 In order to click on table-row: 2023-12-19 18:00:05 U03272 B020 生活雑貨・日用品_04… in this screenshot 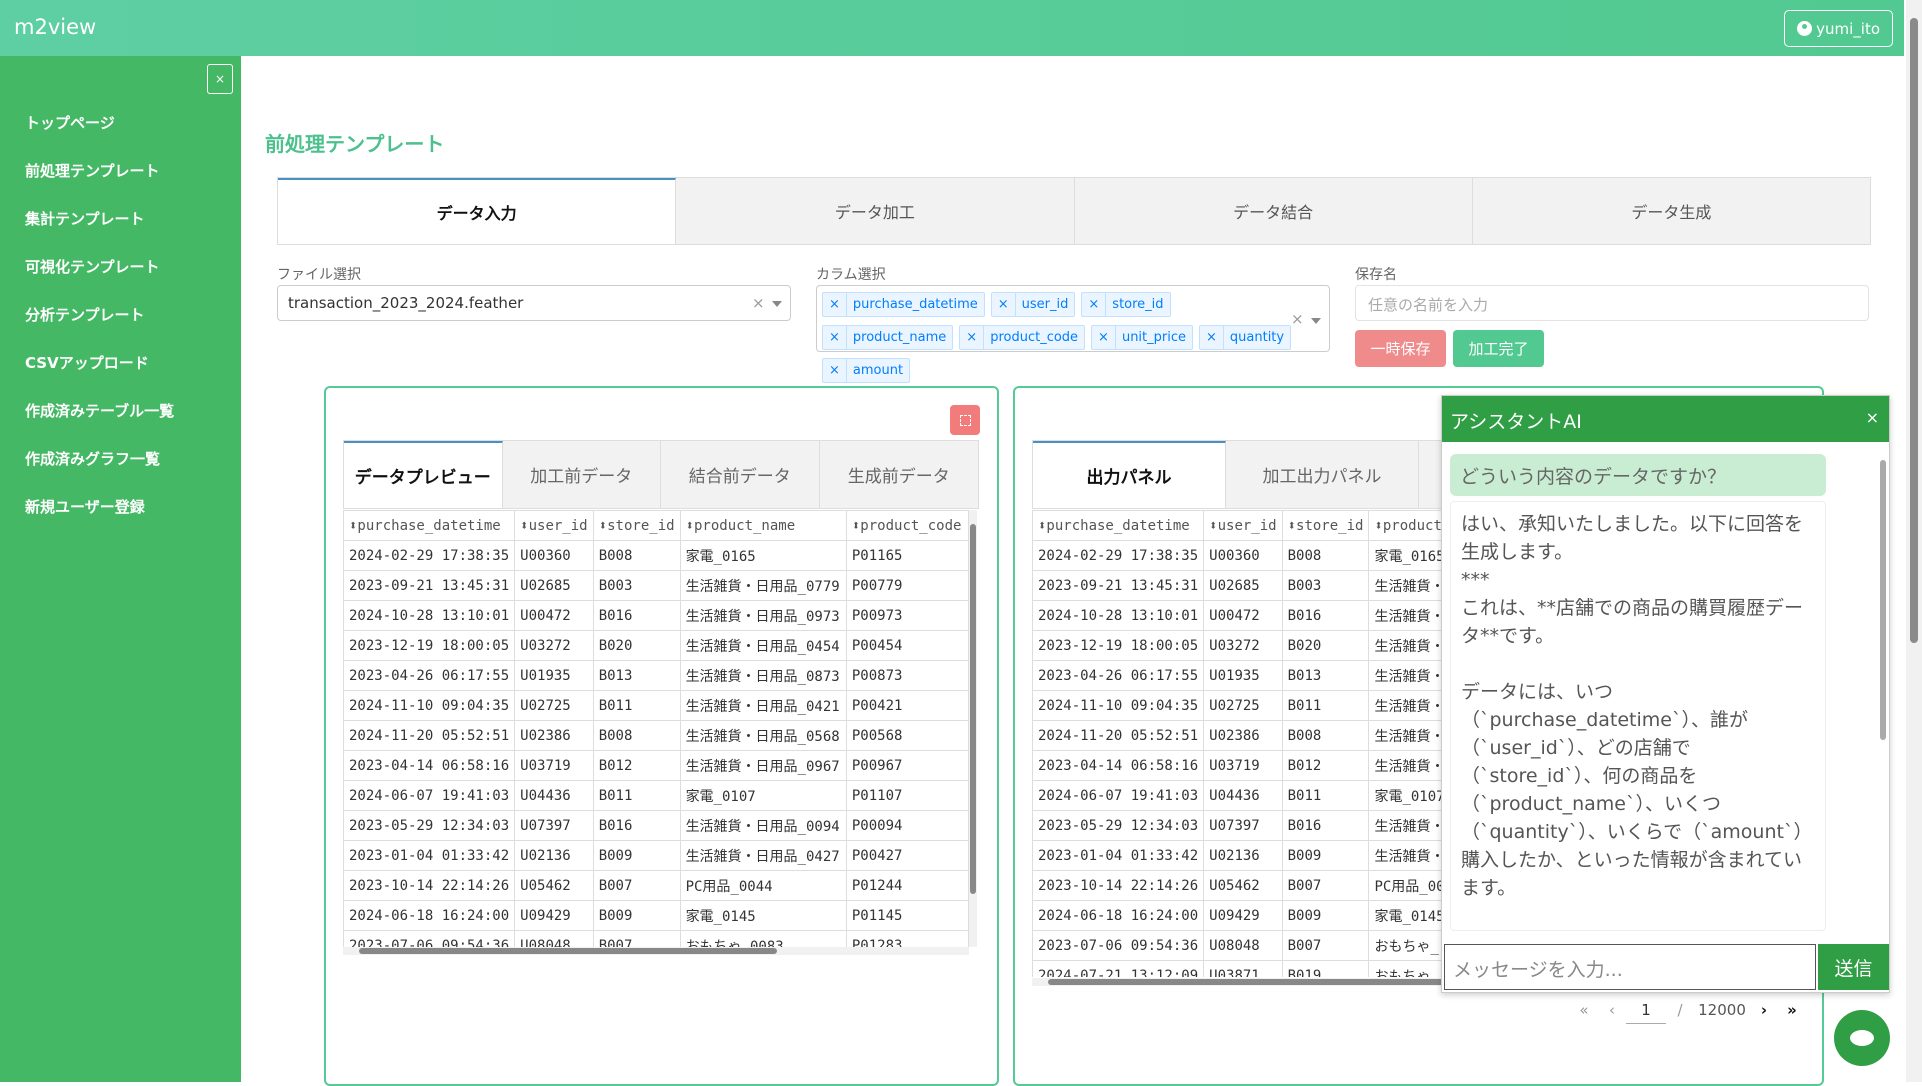, I will do `click(656, 645)`.